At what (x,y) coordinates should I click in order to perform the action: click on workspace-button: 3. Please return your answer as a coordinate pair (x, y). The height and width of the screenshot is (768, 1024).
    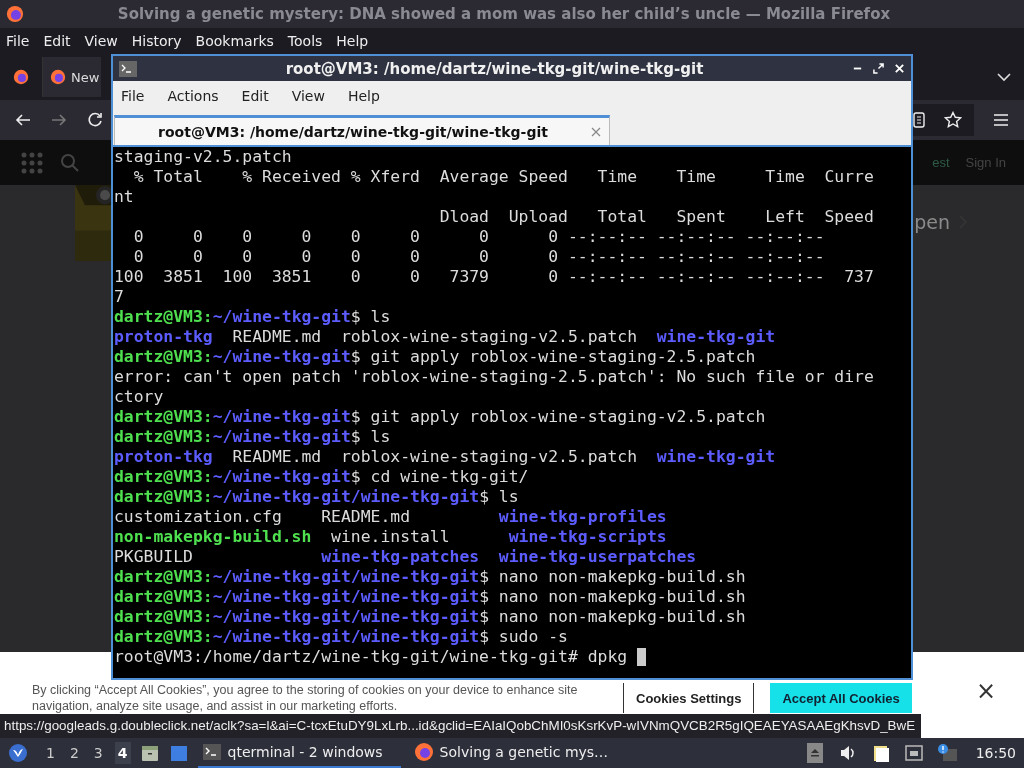
    Looking at the image, I should click on (98, 753).